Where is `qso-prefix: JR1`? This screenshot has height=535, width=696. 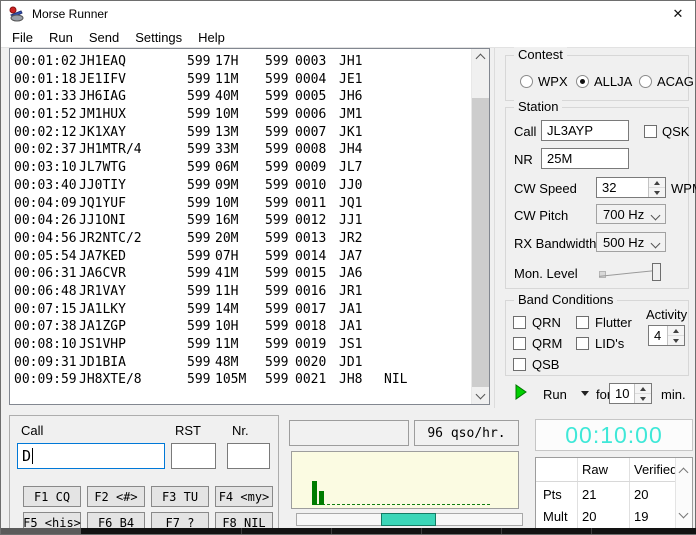 qso-prefix: JR1 is located at coordinates (351, 291).